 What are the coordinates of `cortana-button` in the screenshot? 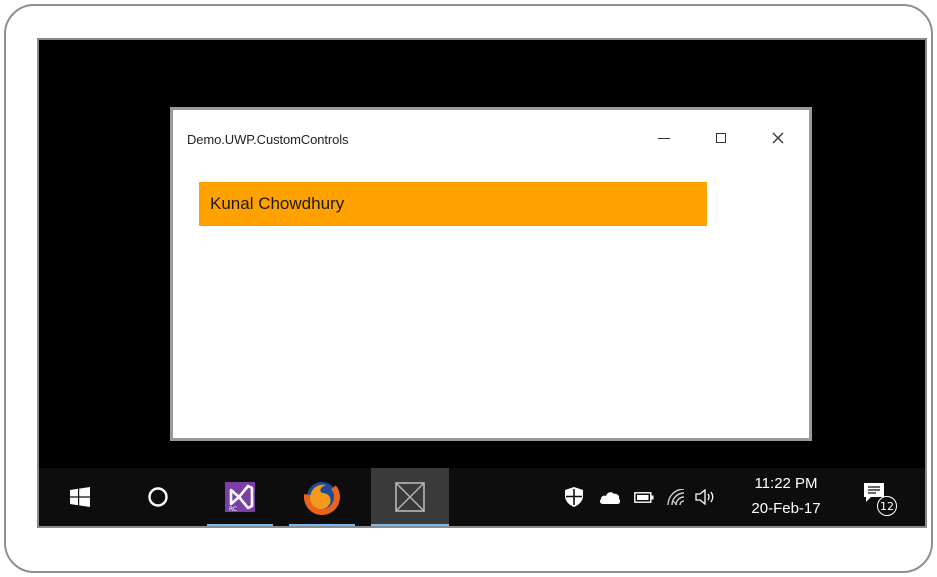 It's located at (158, 497).